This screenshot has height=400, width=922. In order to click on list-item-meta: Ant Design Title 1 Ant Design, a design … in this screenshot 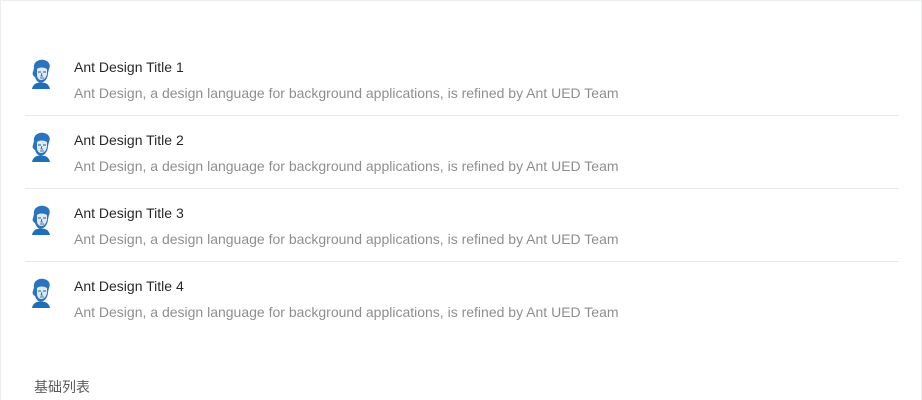, I will do `click(346, 80)`.